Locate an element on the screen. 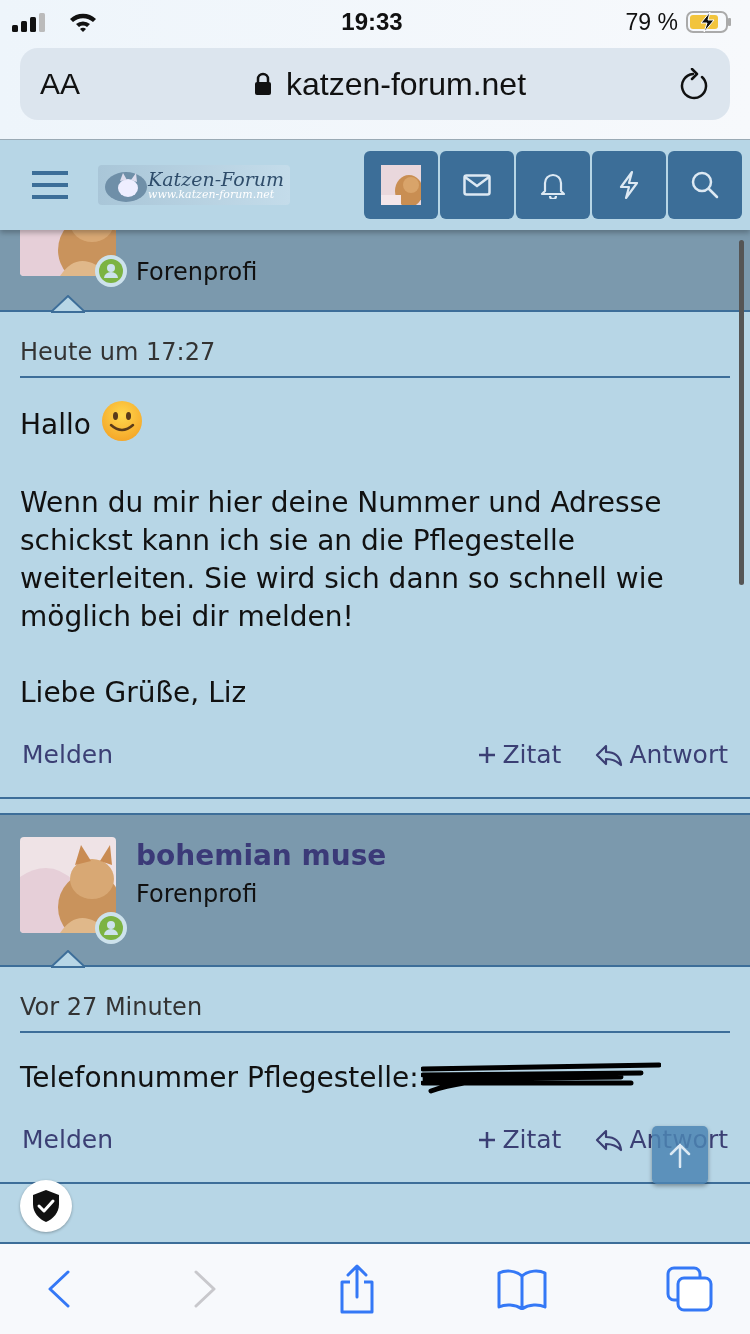 The image size is (750, 1334). post-text: Liebe Grüße, Liz is located at coordinates (133, 693).